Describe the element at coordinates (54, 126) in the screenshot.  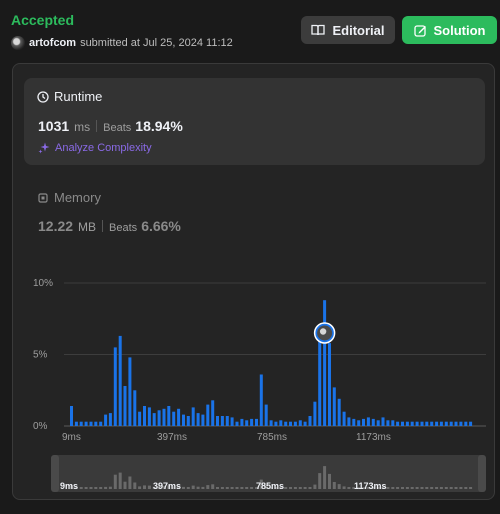
I see `runtime-value: 1031` at that location.